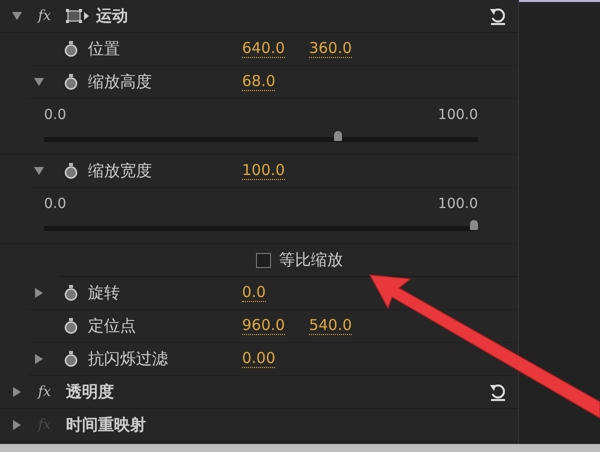 The width and height of the screenshot is (600, 452). What do you see at coordinates (104, 49) in the screenshot?
I see `property-name: 位置` at bounding box center [104, 49].